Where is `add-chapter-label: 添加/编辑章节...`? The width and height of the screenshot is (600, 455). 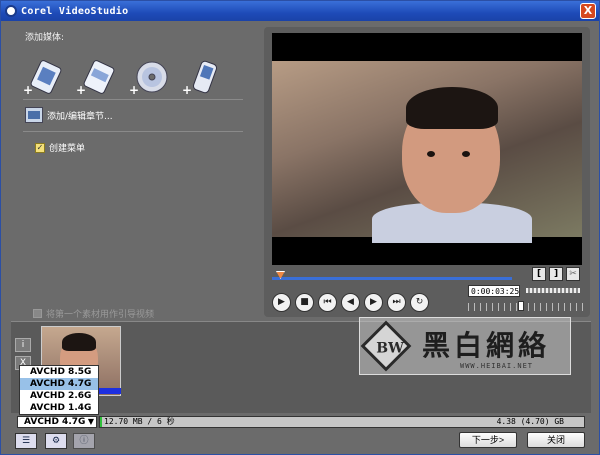 add-chapter-label: 添加/编辑章节... is located at coordinates (80, 116).